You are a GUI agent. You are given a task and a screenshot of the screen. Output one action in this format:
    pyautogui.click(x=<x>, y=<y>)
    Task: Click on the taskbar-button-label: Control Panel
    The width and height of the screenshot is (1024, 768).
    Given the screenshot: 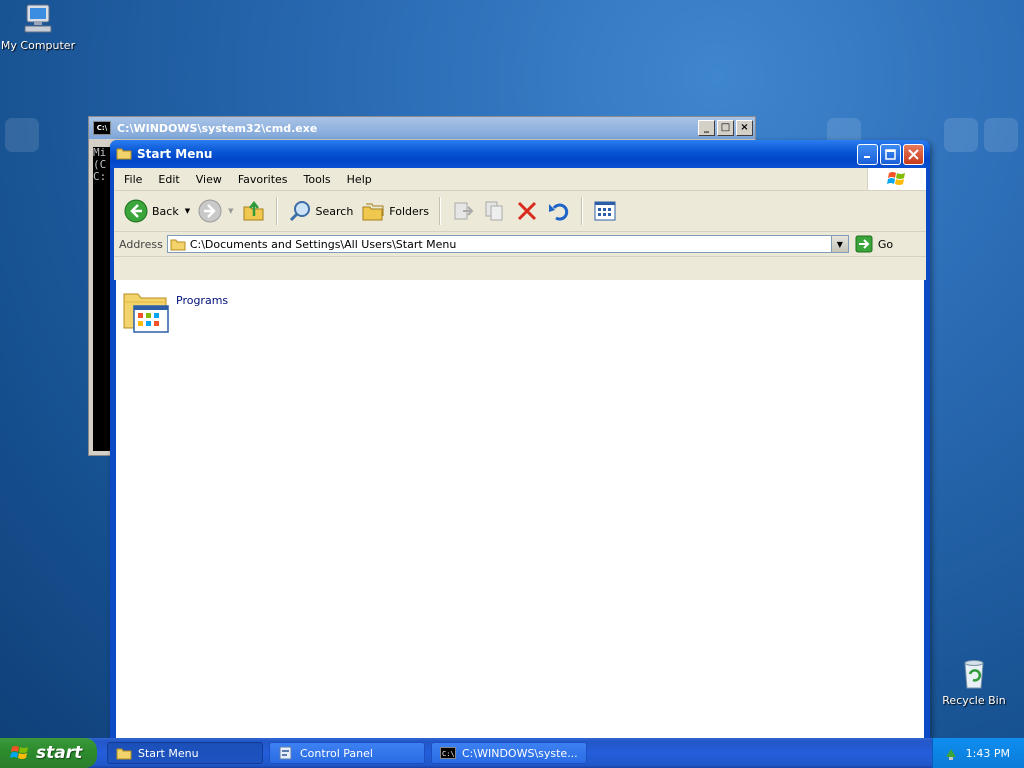 What is the action you would take?
    pyautogui.click(x=336, y=753)
    